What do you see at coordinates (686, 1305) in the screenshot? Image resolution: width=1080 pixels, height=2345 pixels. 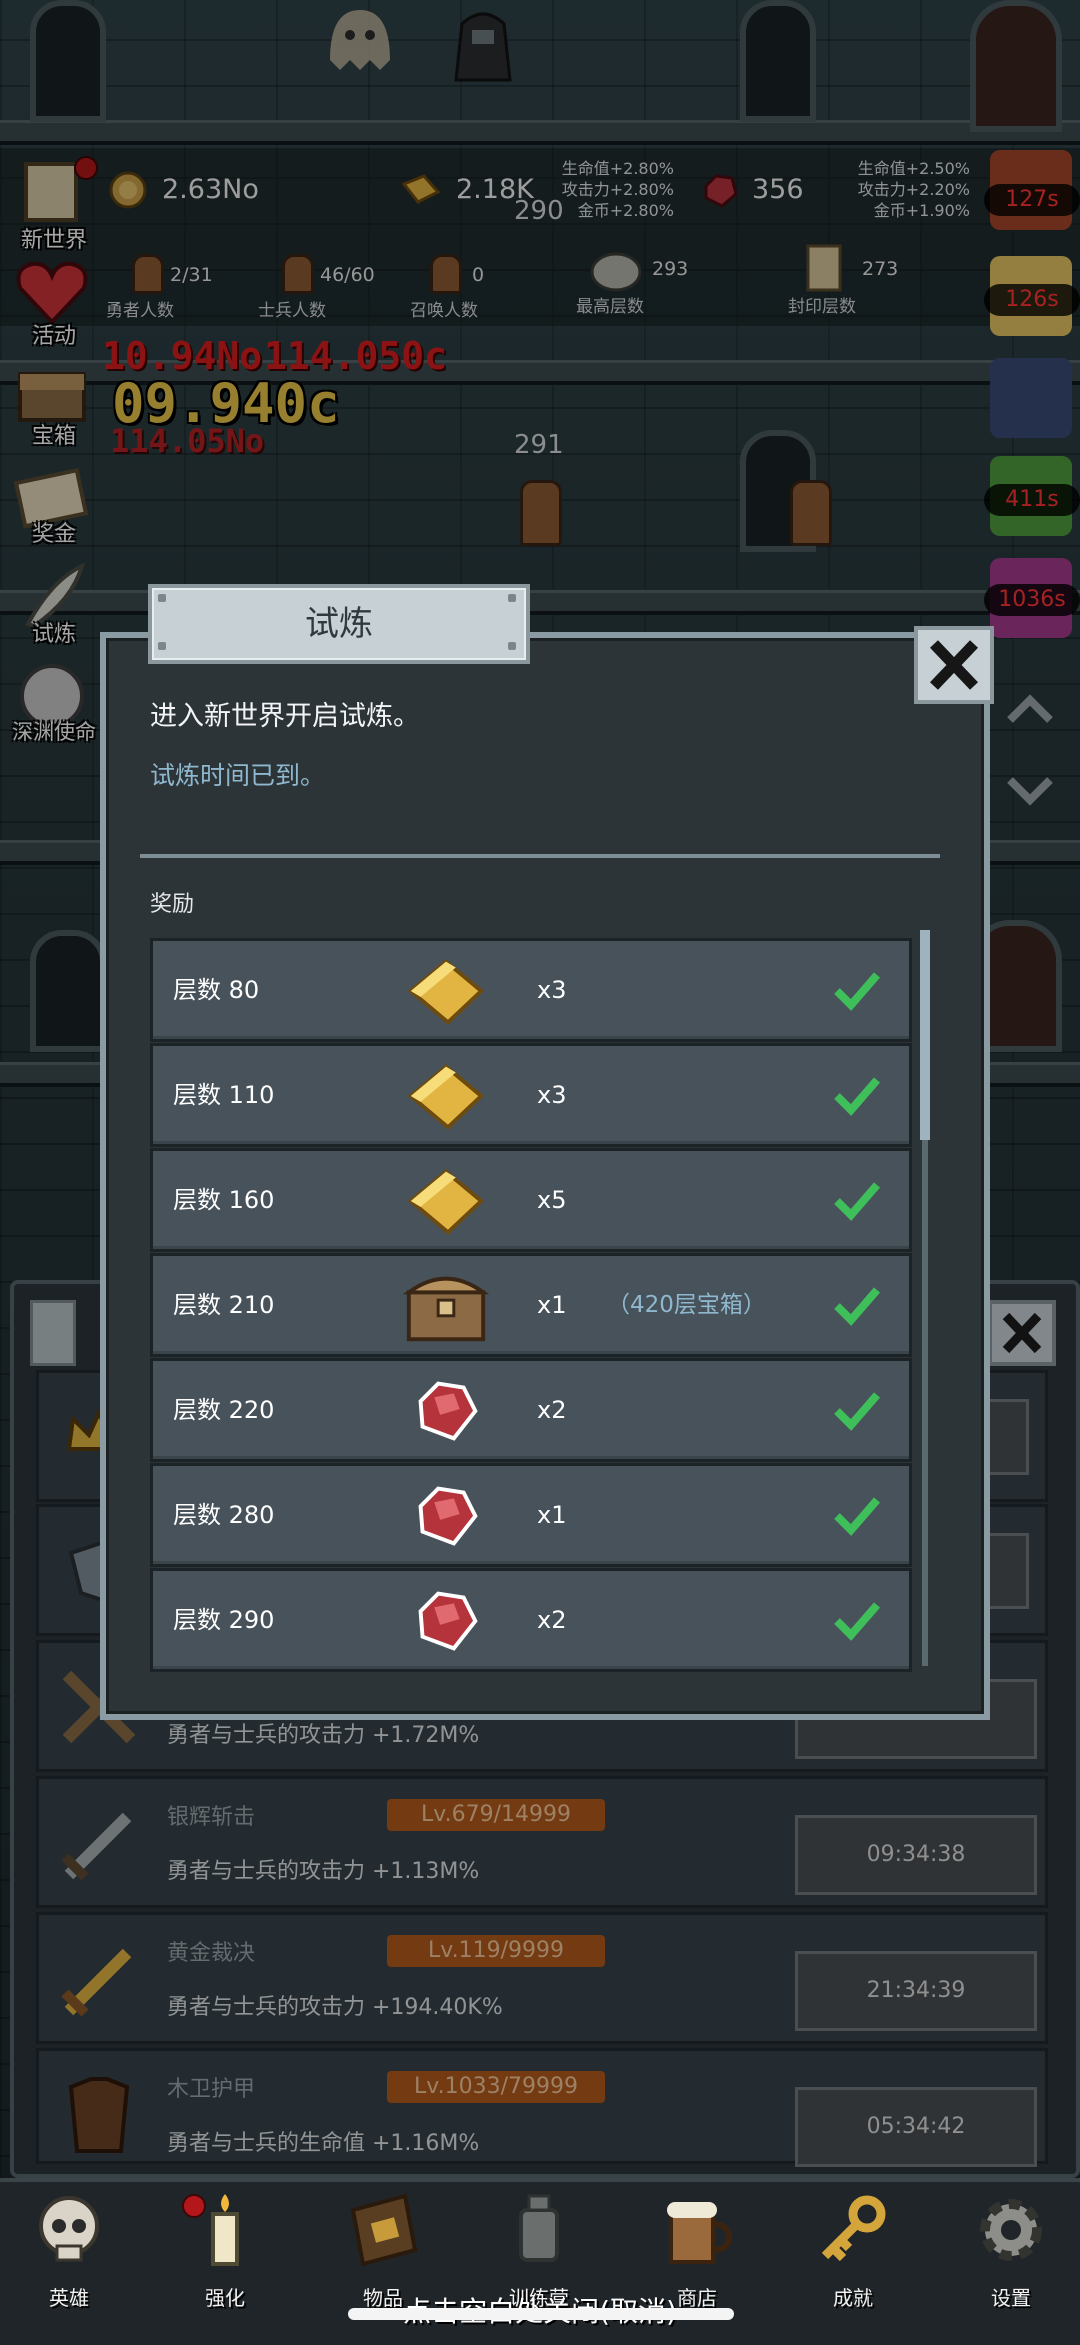 I see `reward-note: （420层宝箱）` at bounding box center [686, 1305].